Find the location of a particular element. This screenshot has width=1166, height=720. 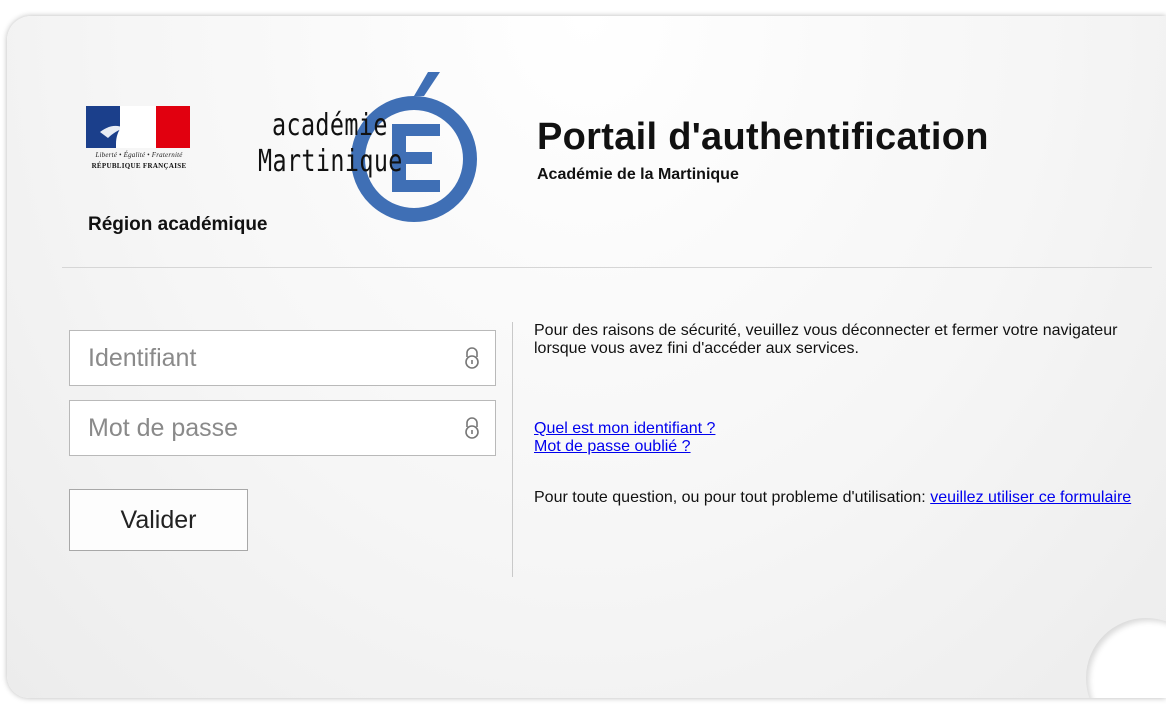

region-label: Région académique is located at coordinates (178, 224).